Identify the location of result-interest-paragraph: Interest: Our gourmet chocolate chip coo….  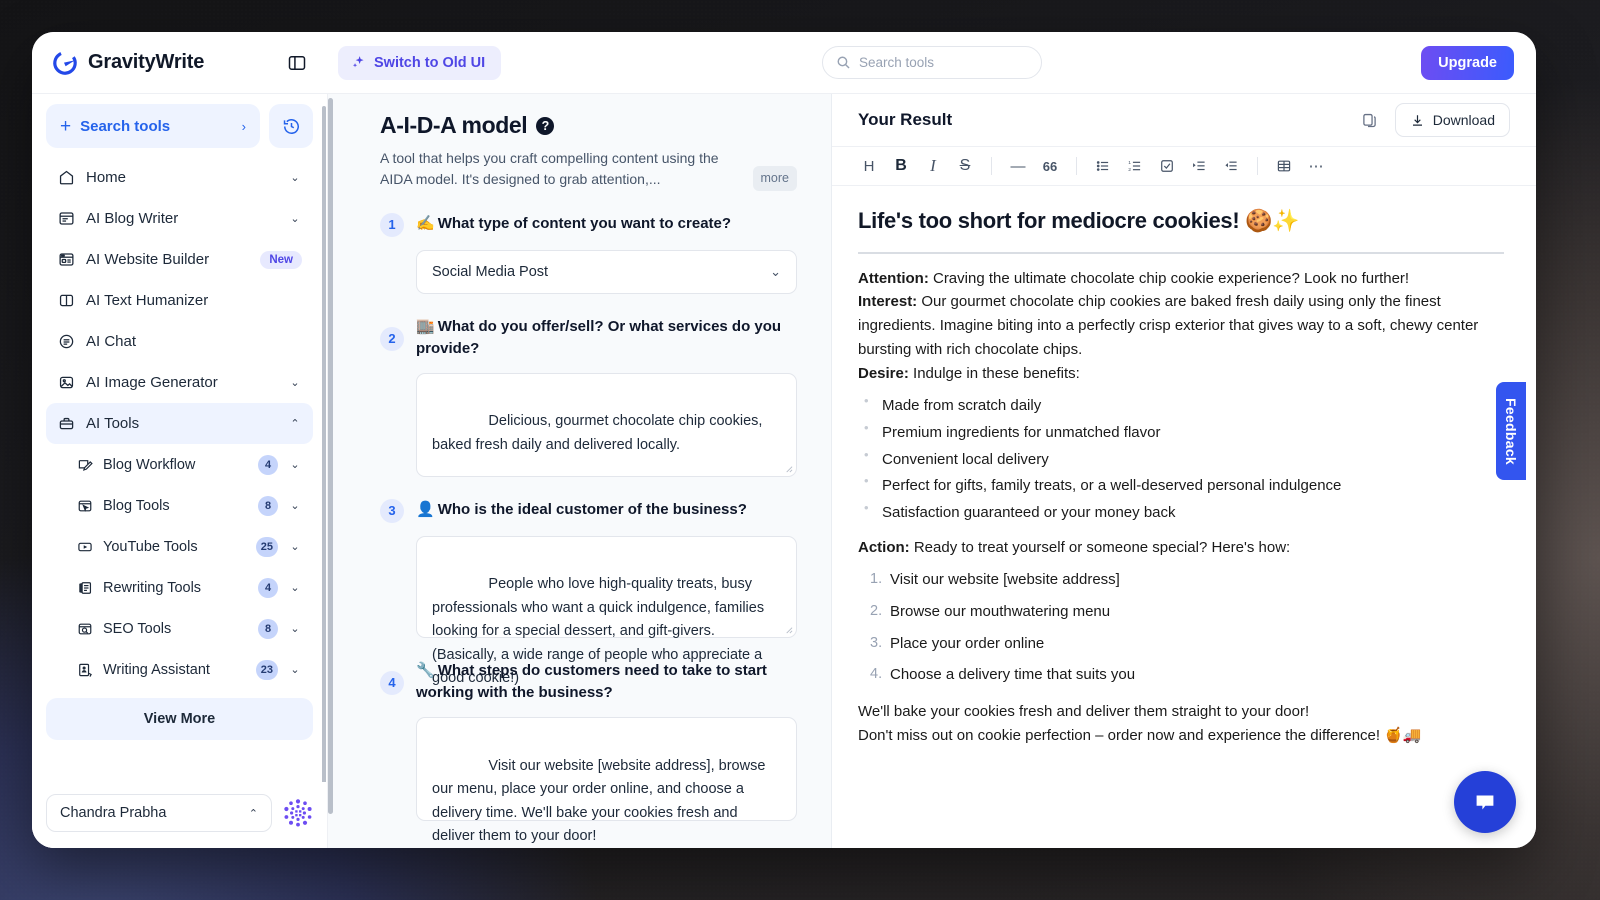
(1181, 325).